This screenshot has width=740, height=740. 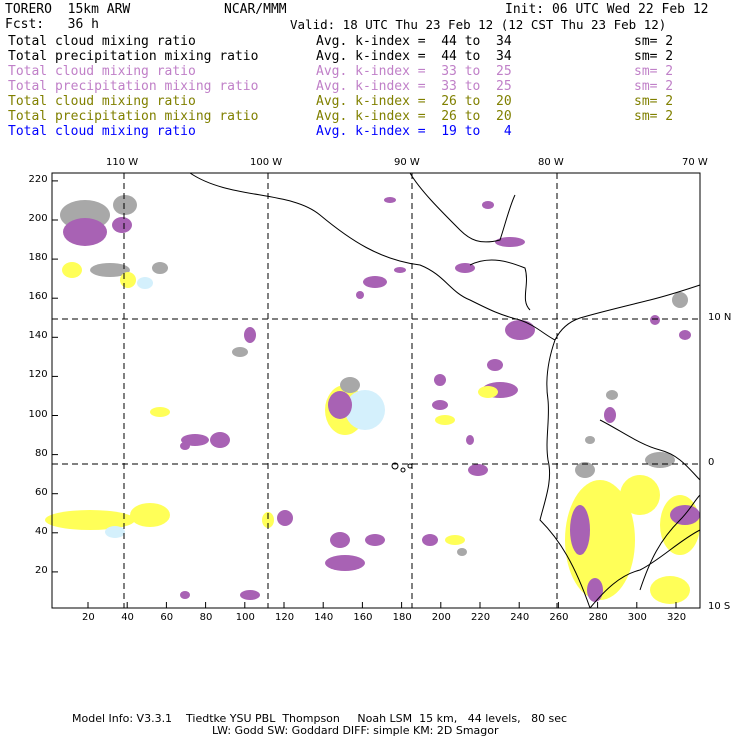 I want to click on x-tick-label: 260, so click(x=559, y=617).